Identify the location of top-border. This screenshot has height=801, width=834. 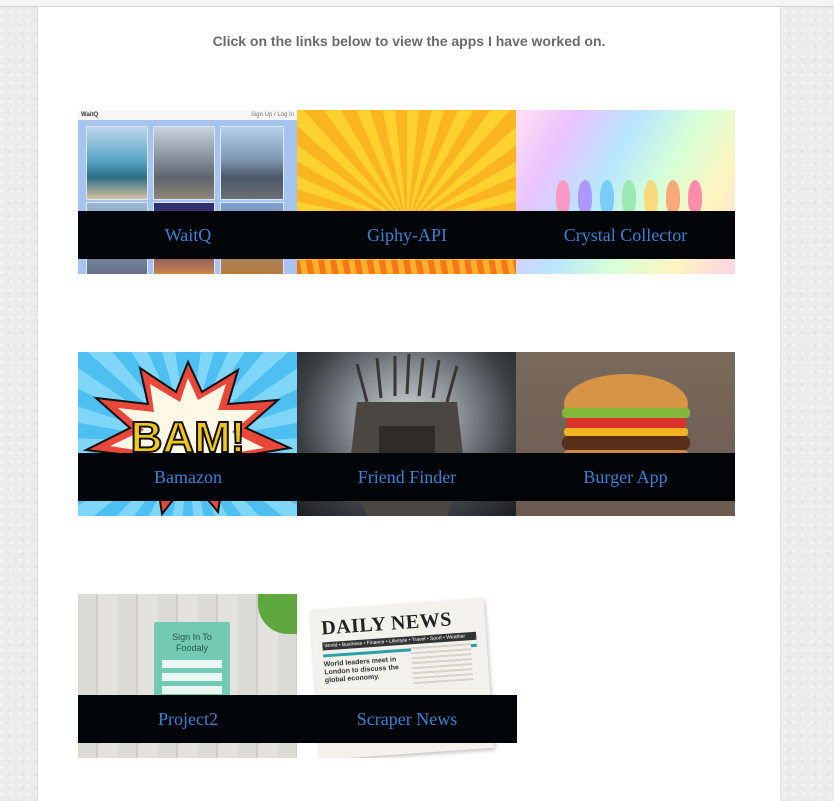
(417, 3).